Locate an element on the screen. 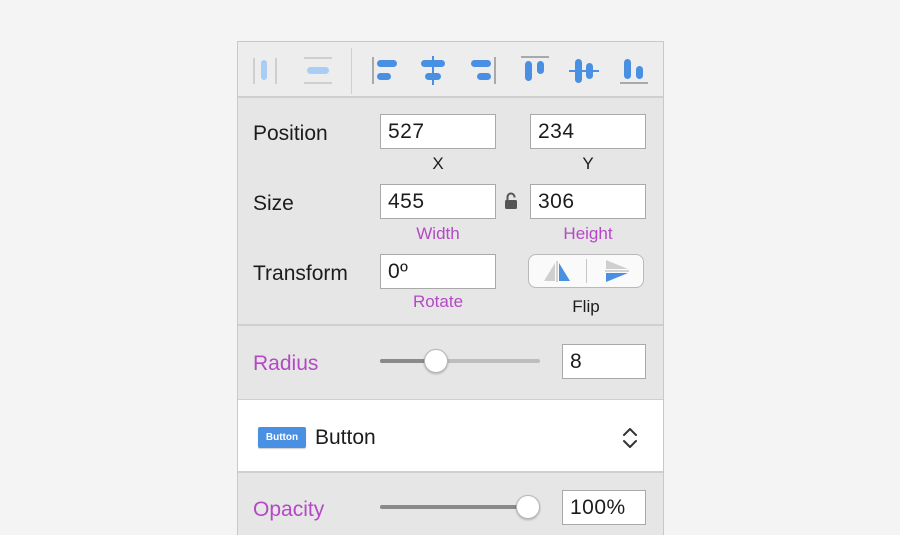  flip-vertical-icon is located at coordinates (617, 271).